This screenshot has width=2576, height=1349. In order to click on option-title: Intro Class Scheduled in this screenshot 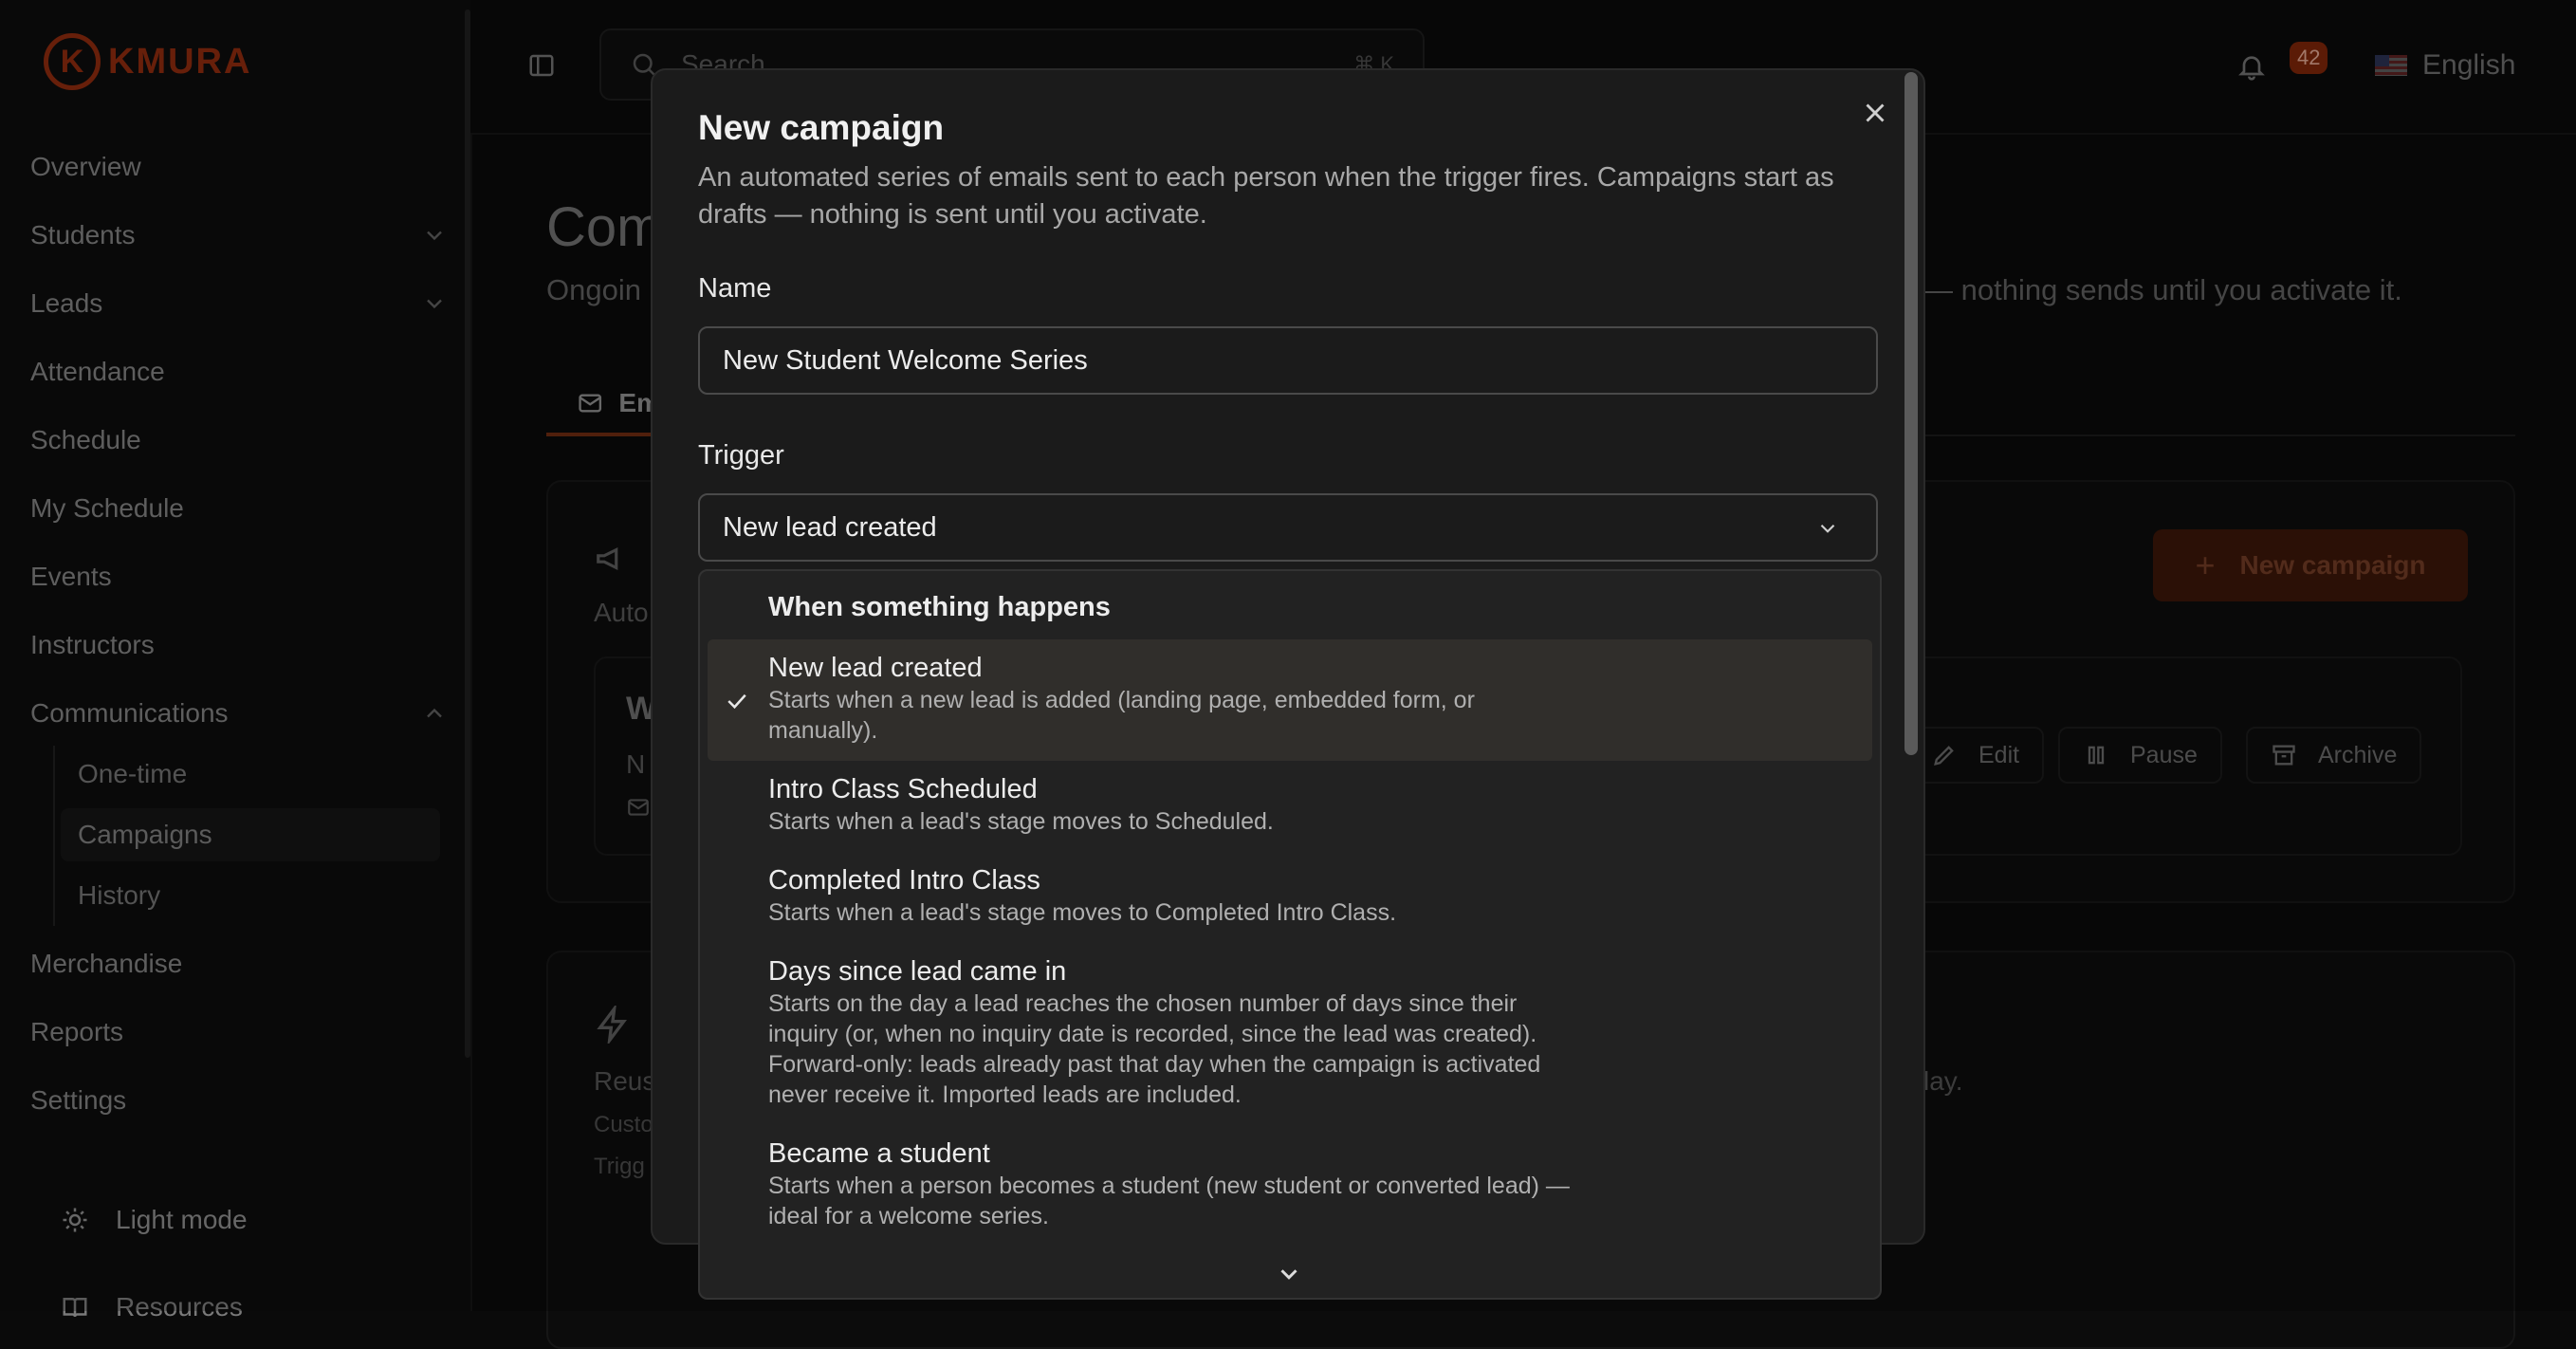, I will do `click(903, 789)`.